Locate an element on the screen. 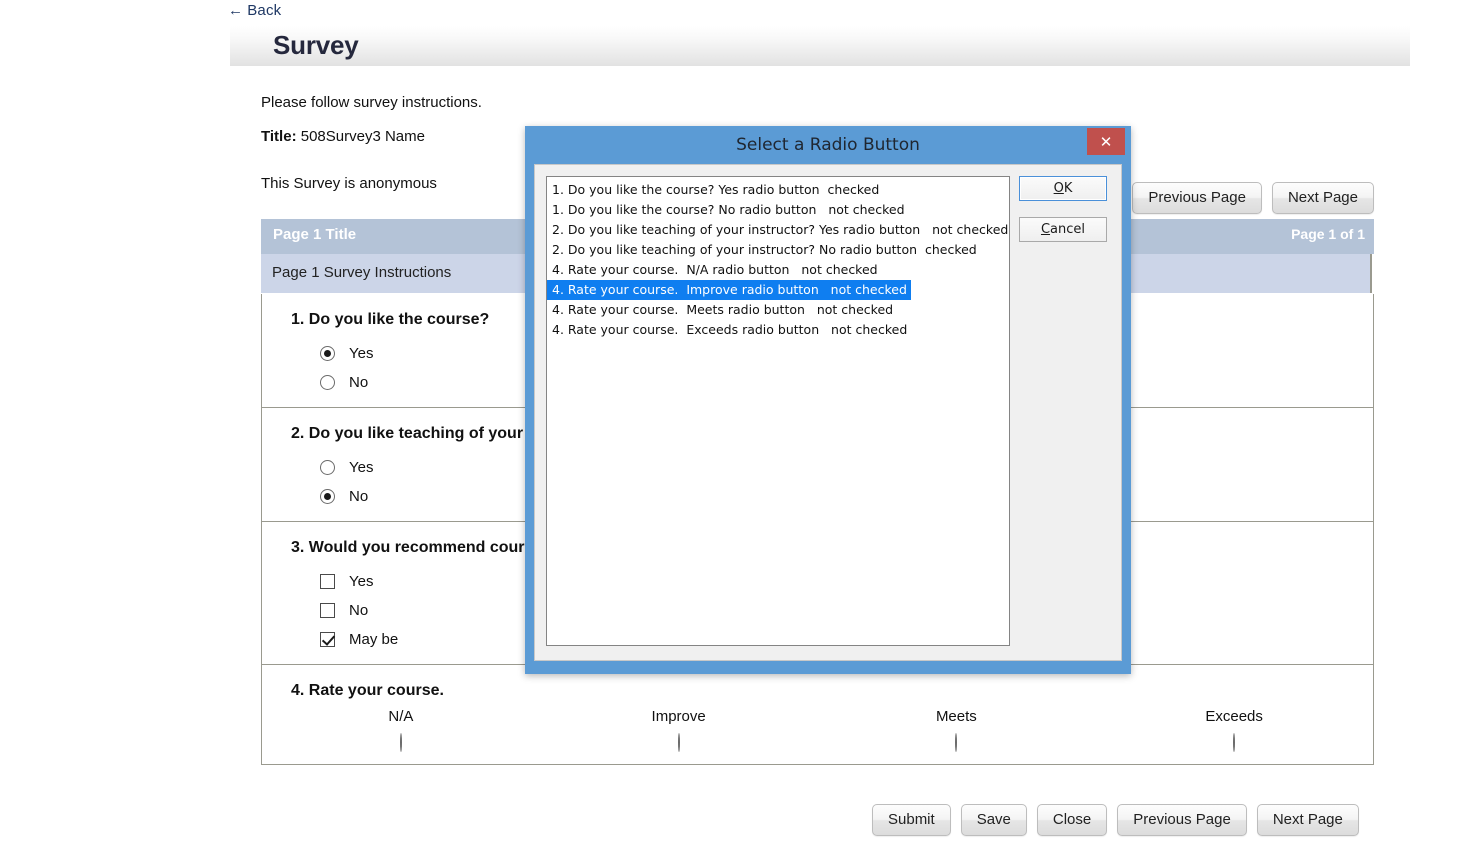  back-link: ← Back is located at coordinates (254, 10).